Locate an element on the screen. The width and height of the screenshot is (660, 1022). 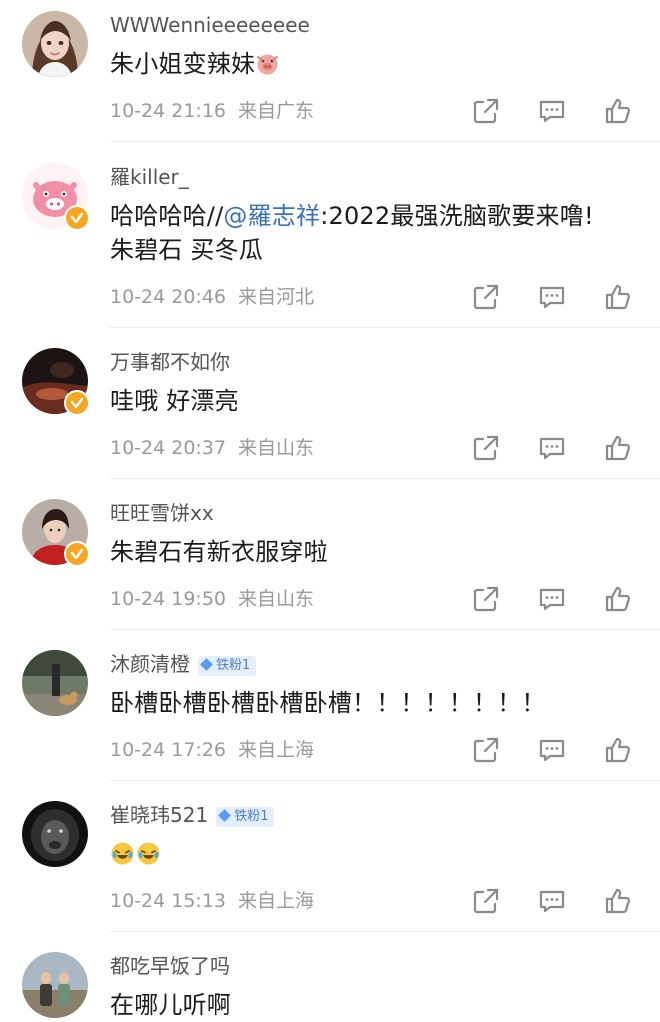
username: 沐颜清橙 铁粉1 is located at coordinates (183, 664).